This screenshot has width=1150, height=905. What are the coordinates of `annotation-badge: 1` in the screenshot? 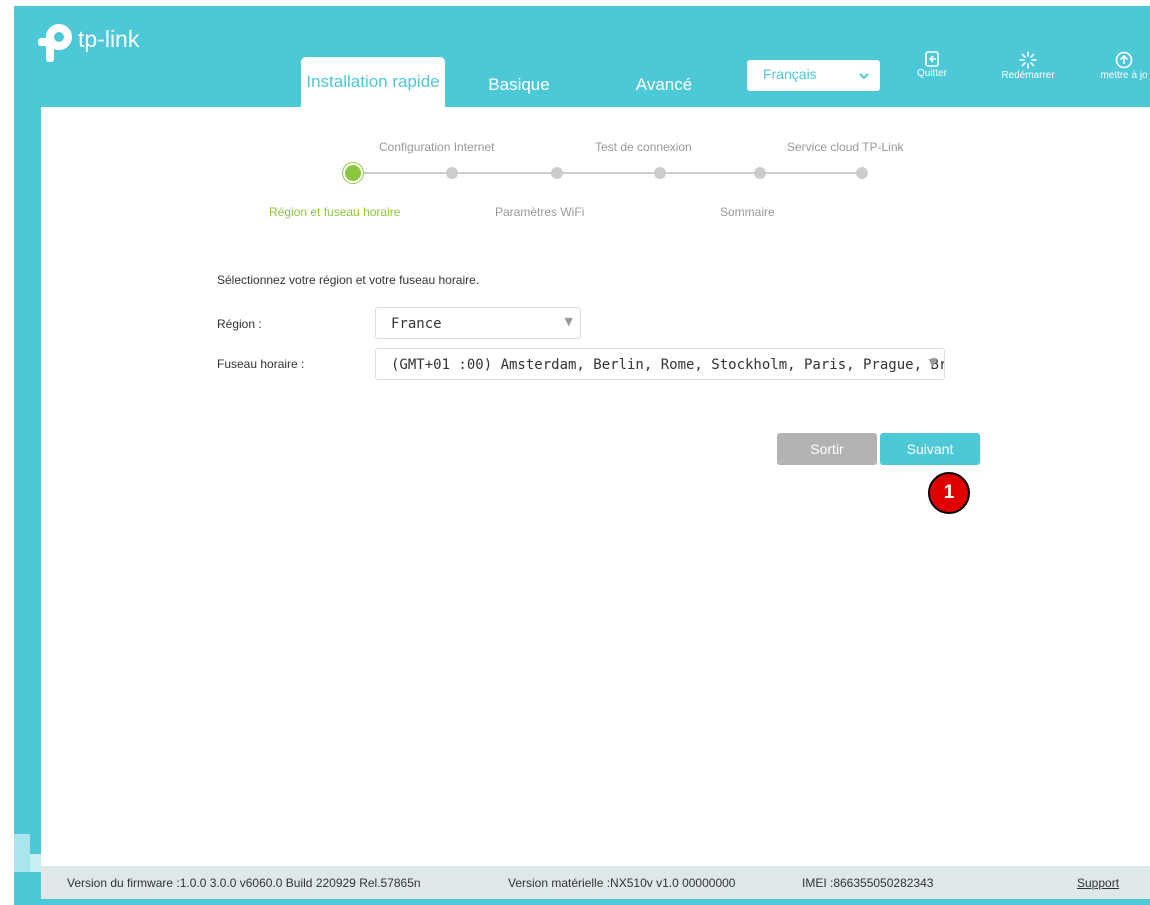 It's located at (949, 493).